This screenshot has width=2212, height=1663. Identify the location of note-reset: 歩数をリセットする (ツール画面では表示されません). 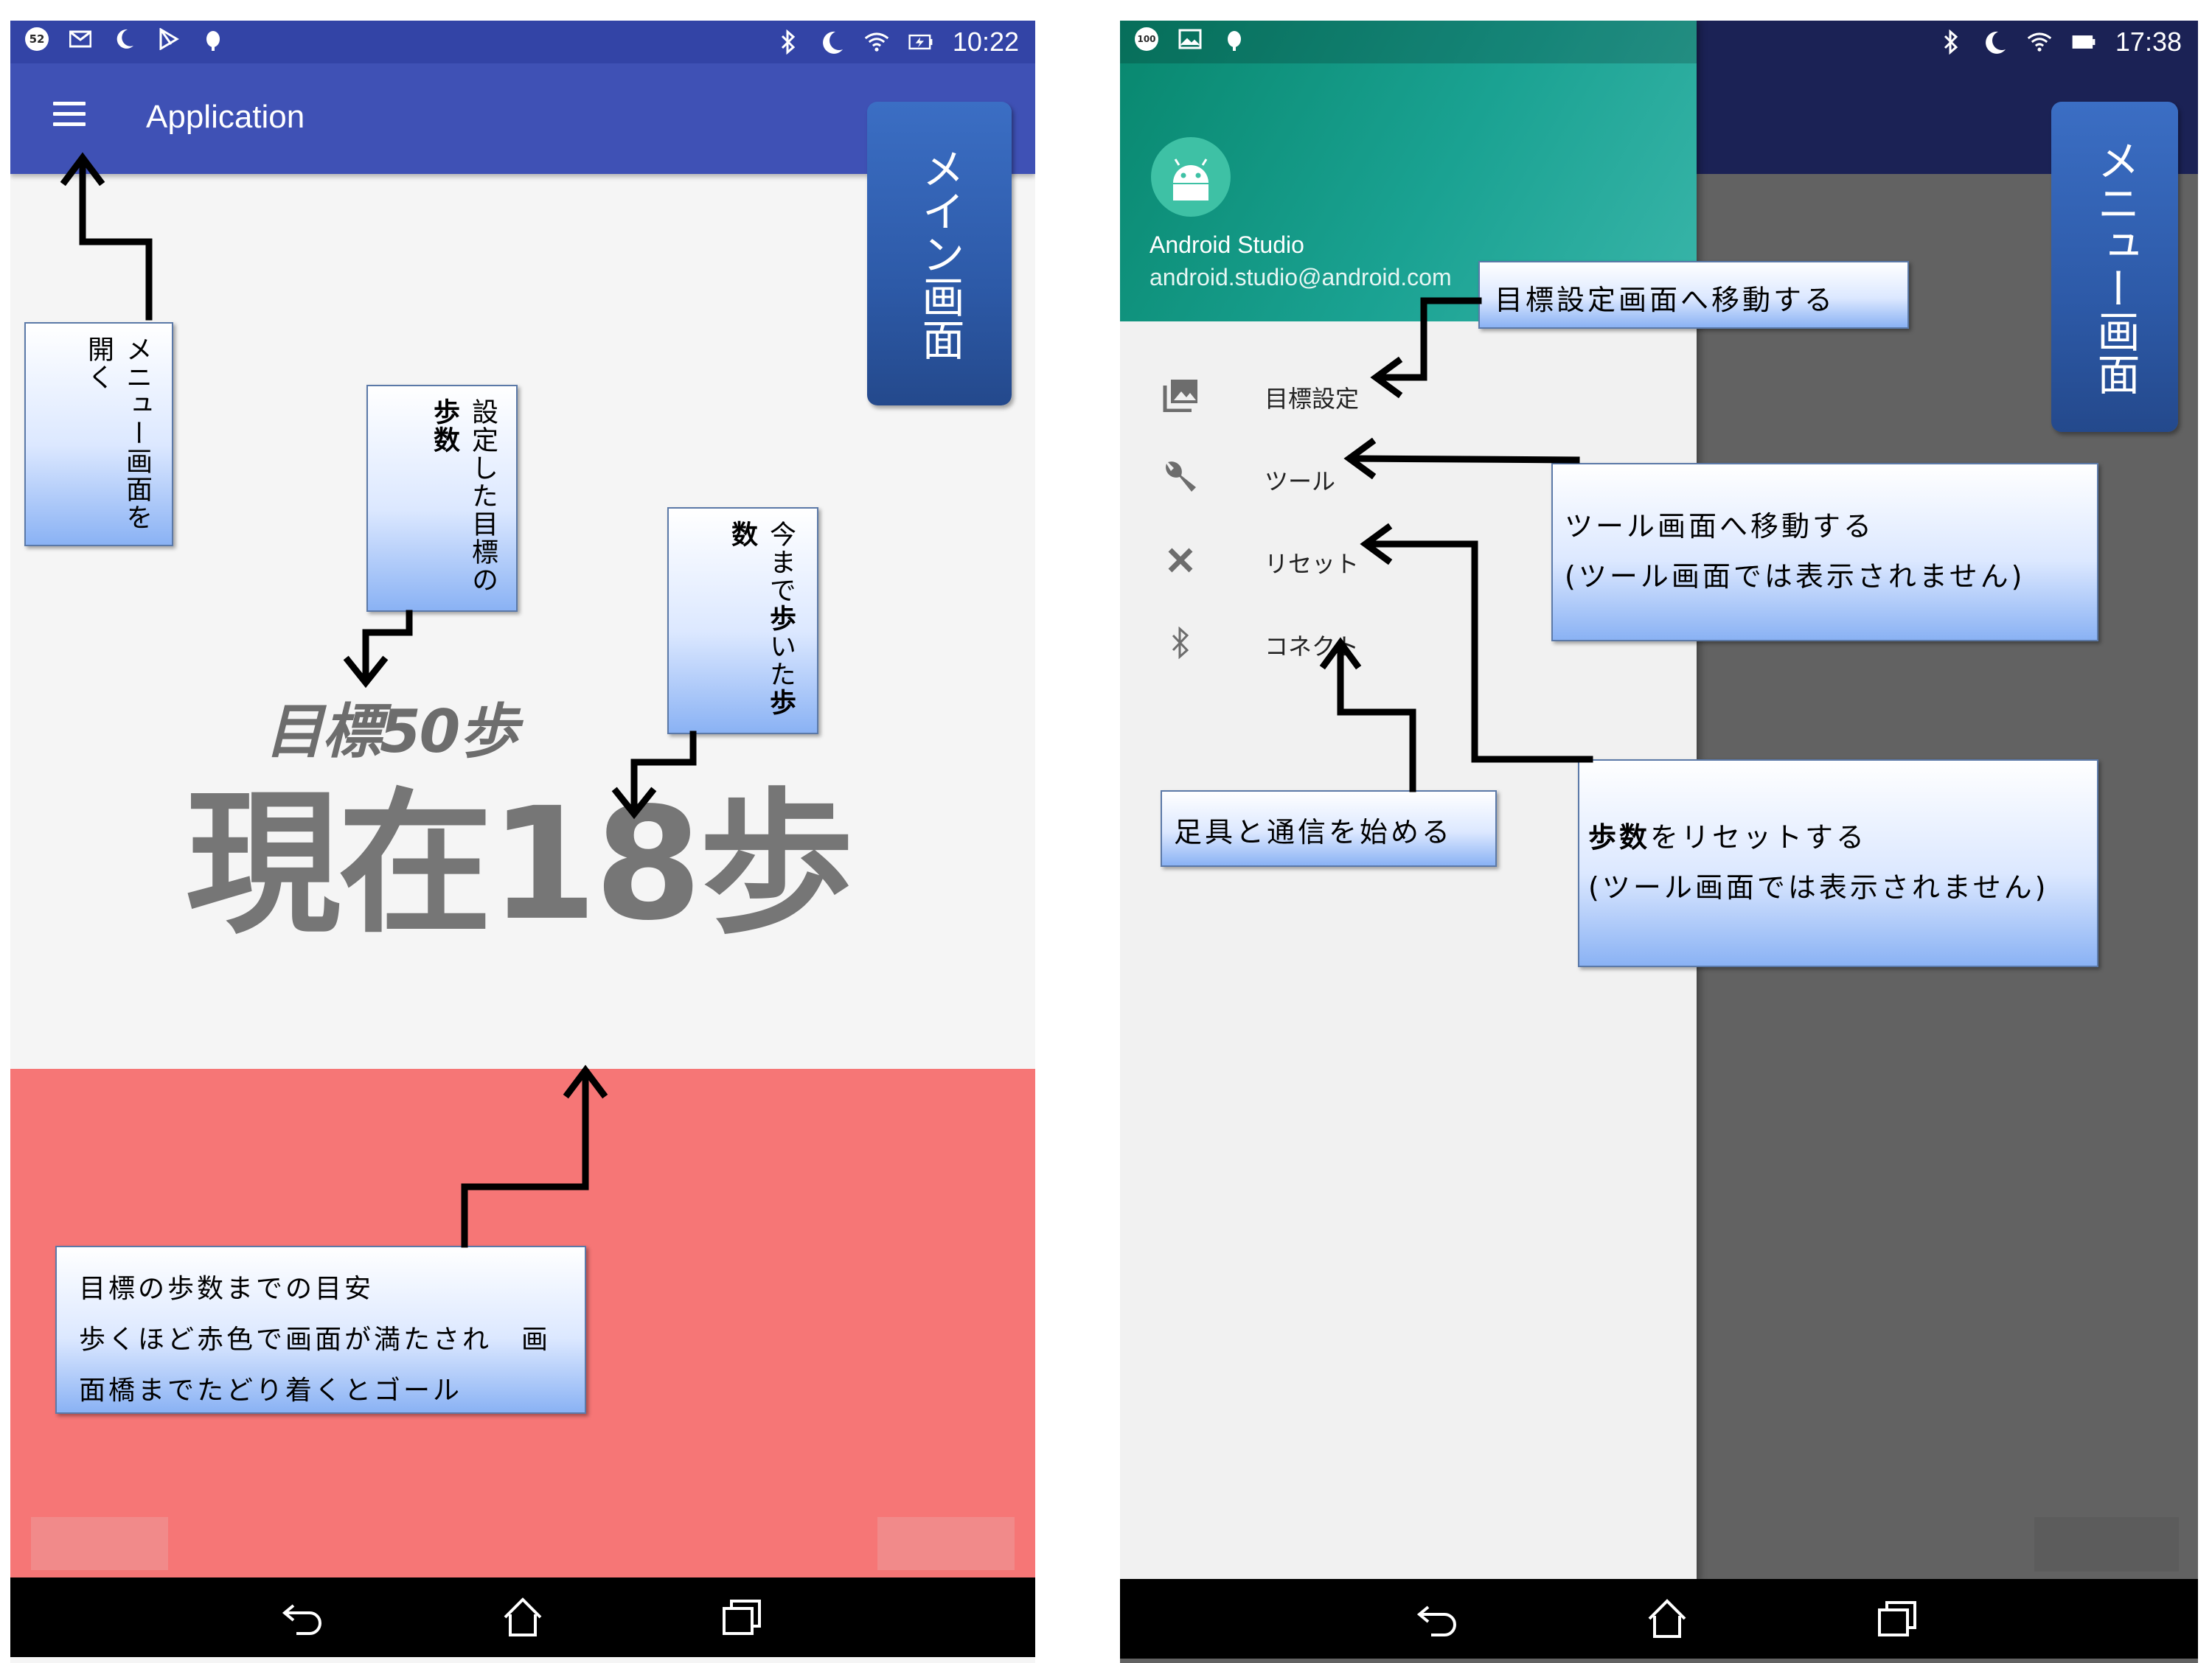
(1838, 863).